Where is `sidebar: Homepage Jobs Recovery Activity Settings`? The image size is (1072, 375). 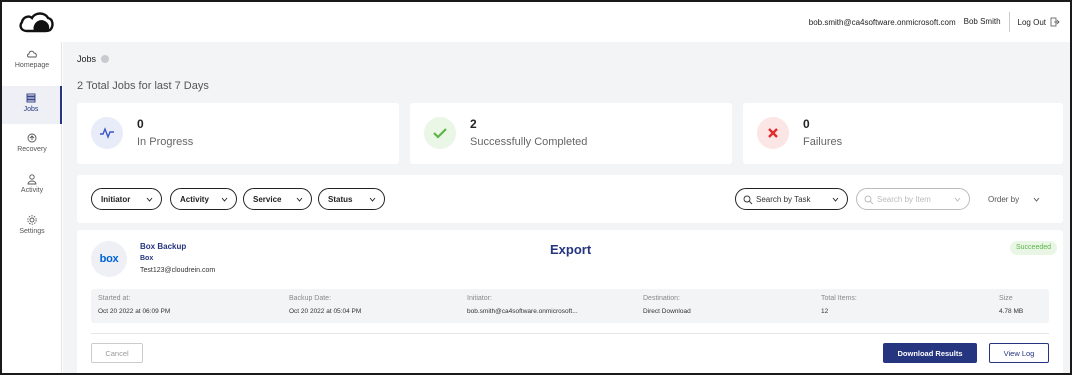
sidebar: Homepage Jobs Recovery Activity Settings is located at coordinates (32, 207).